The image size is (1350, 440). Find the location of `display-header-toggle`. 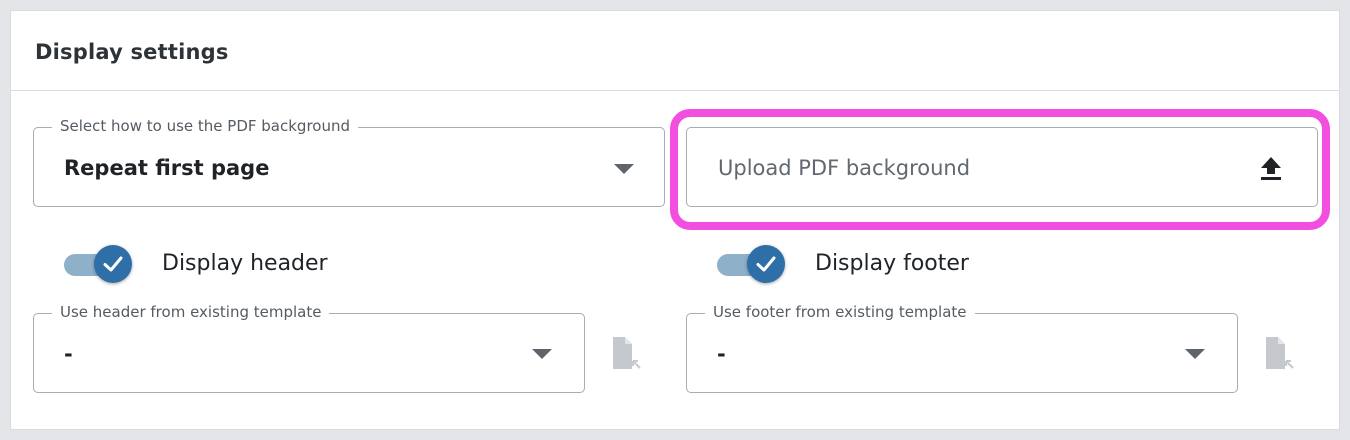

display-header-toggle is located at coordinates (98, 265).